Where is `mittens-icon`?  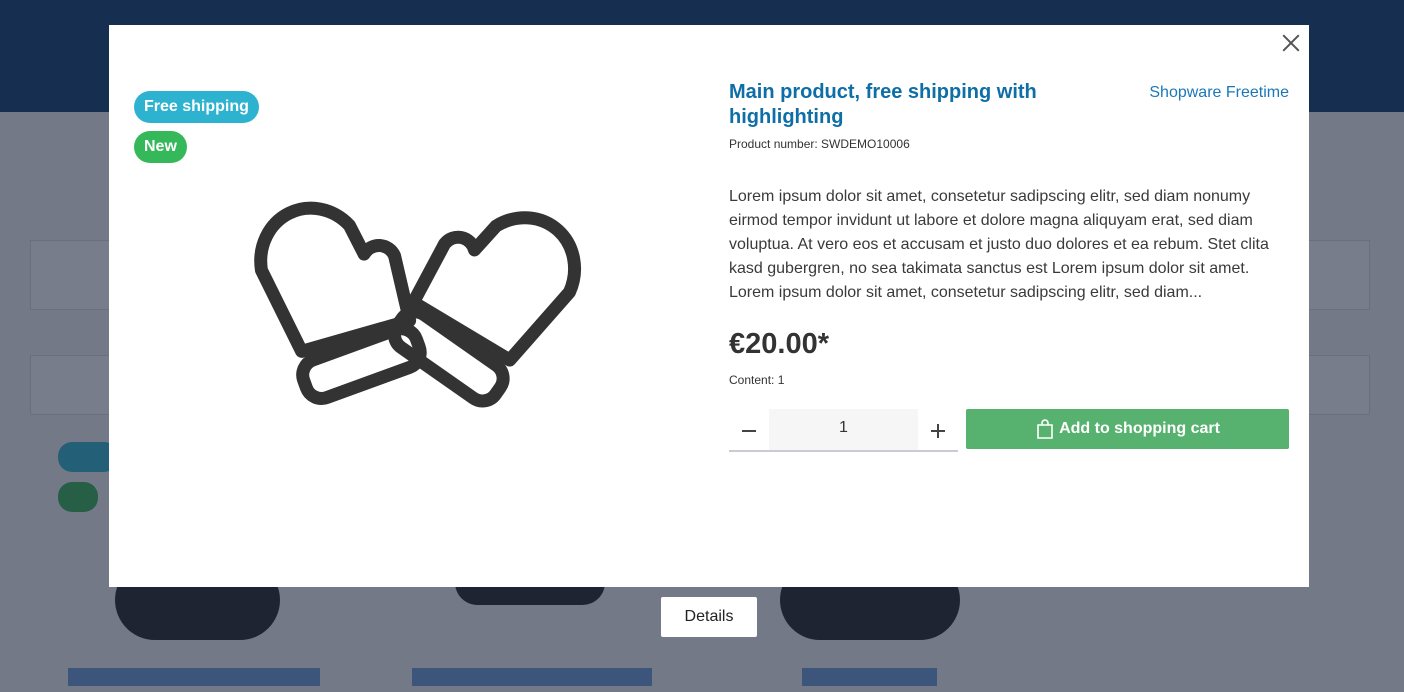 mittens-icon is located at coordinates (414, 305).